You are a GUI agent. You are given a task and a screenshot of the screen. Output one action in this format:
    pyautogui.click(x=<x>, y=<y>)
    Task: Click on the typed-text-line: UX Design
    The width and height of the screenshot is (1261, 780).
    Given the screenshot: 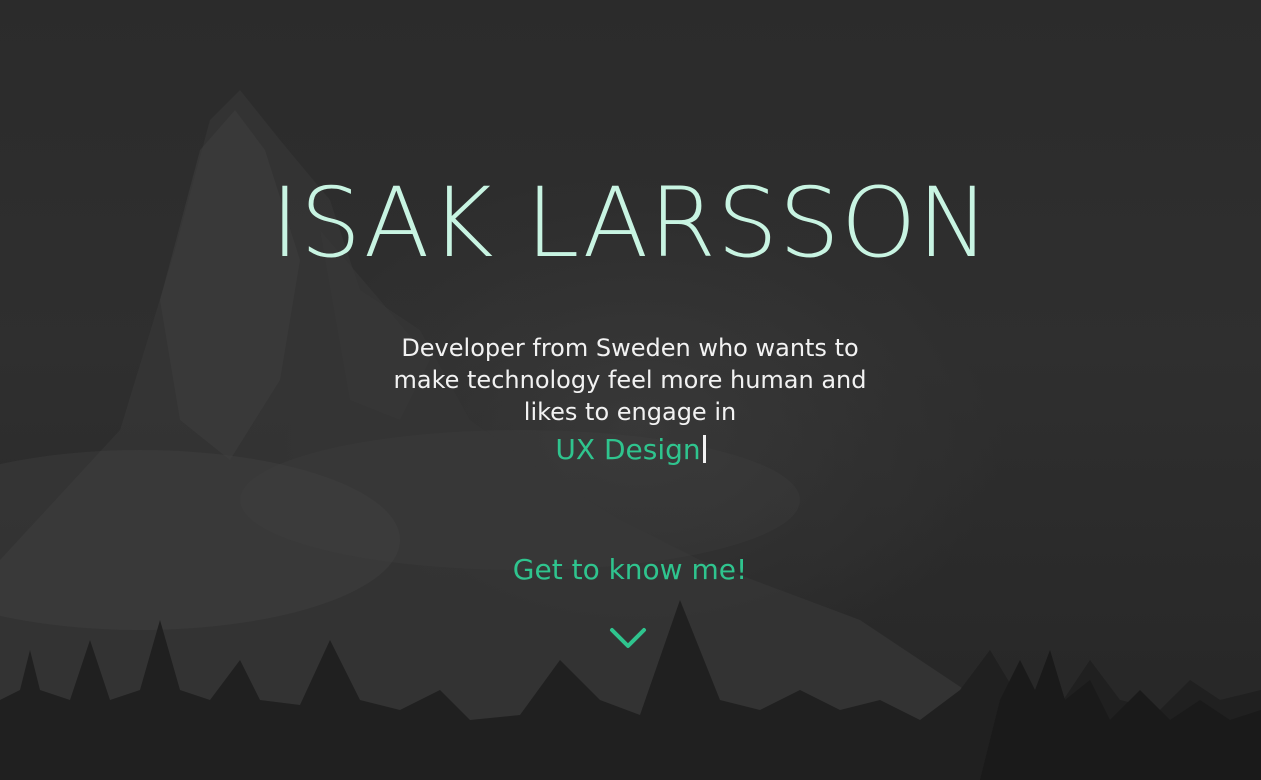 What is the action you would take?
    pyautogui.click(x=630, y=450)
    